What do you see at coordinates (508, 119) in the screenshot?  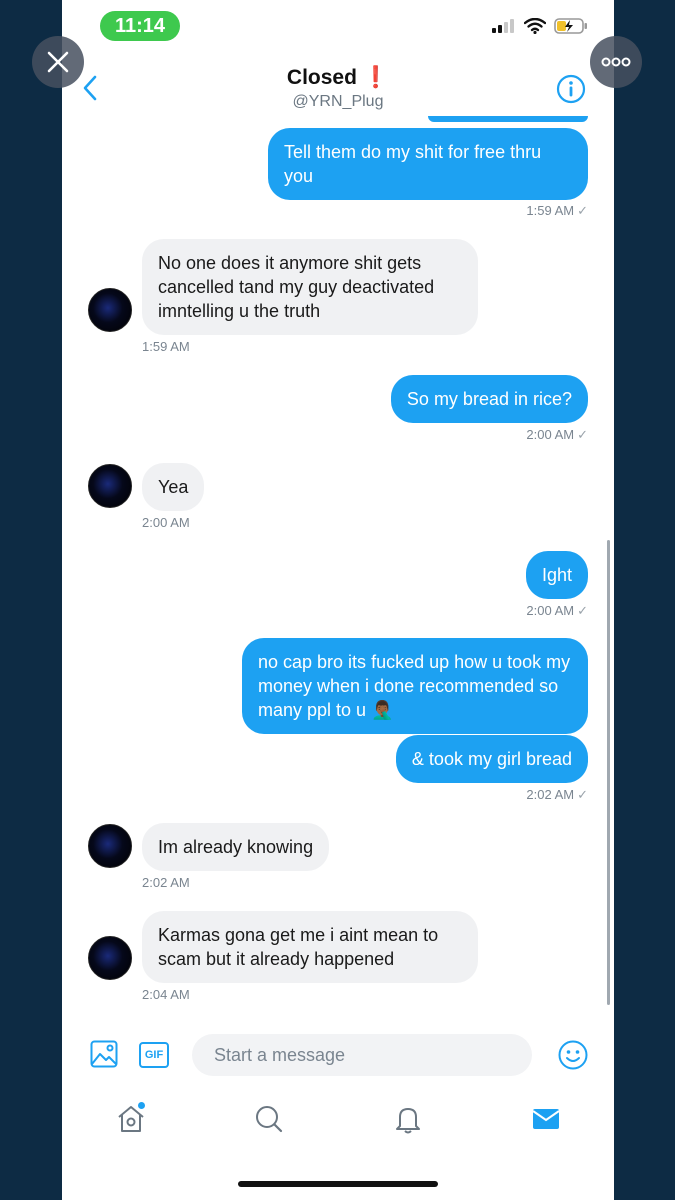 I see `previous-message-bubble-edge` at bounding box center [508, 119].